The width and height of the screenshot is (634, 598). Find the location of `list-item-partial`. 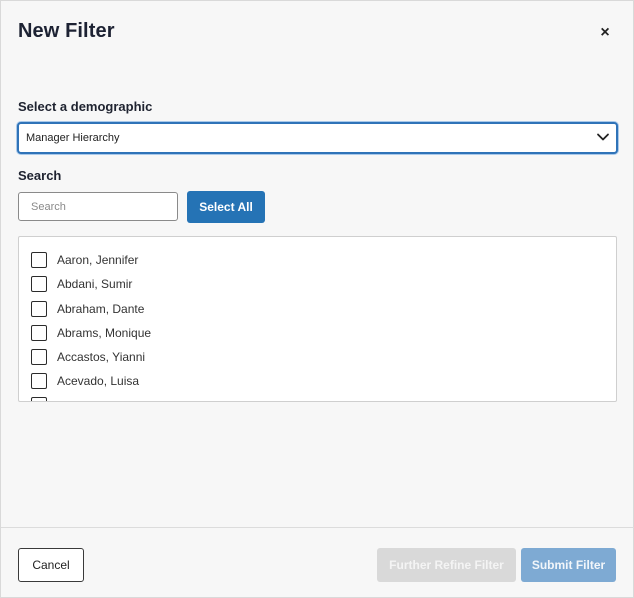

list-item-partial is located at coordinates (39, 398).